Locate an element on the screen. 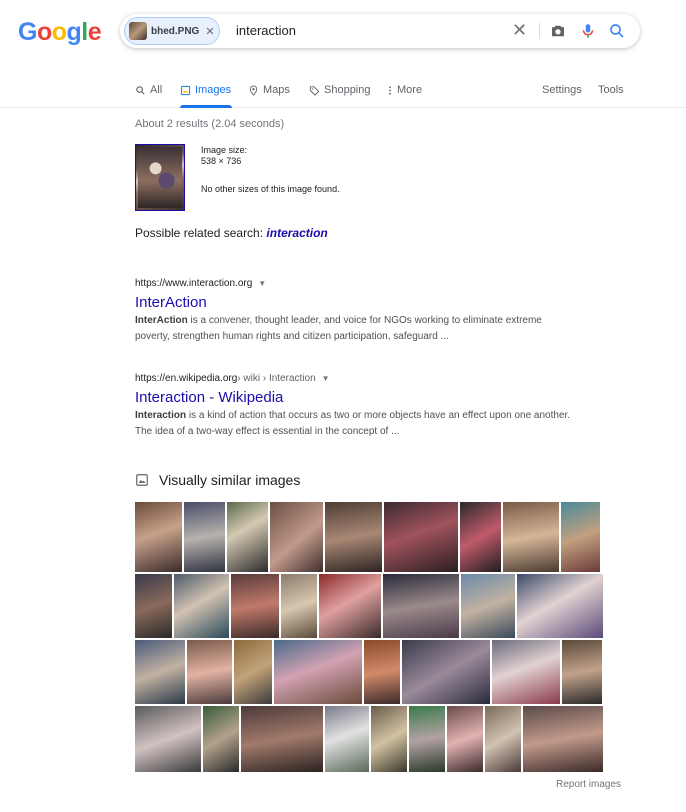 This screenshot has height=812, width=686. tab-label: Images is located at coordinates (213, 90).